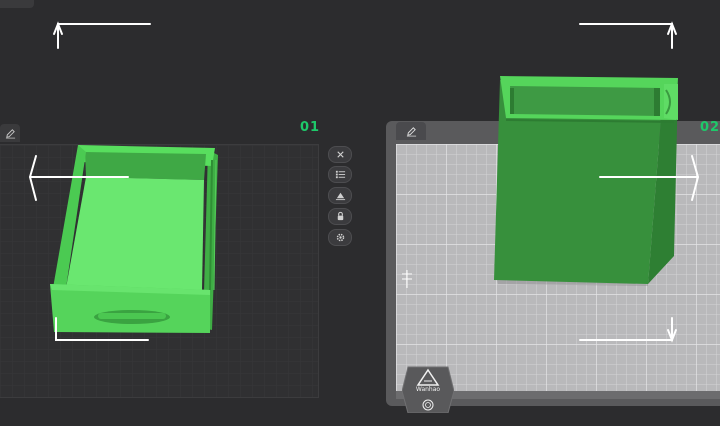 The height and width of the screenshot is (426, 720). What do you see at coordinates (104, 36) in the screenshot?
I see `frame-corner-top-left` at bounding box center [104, 36].